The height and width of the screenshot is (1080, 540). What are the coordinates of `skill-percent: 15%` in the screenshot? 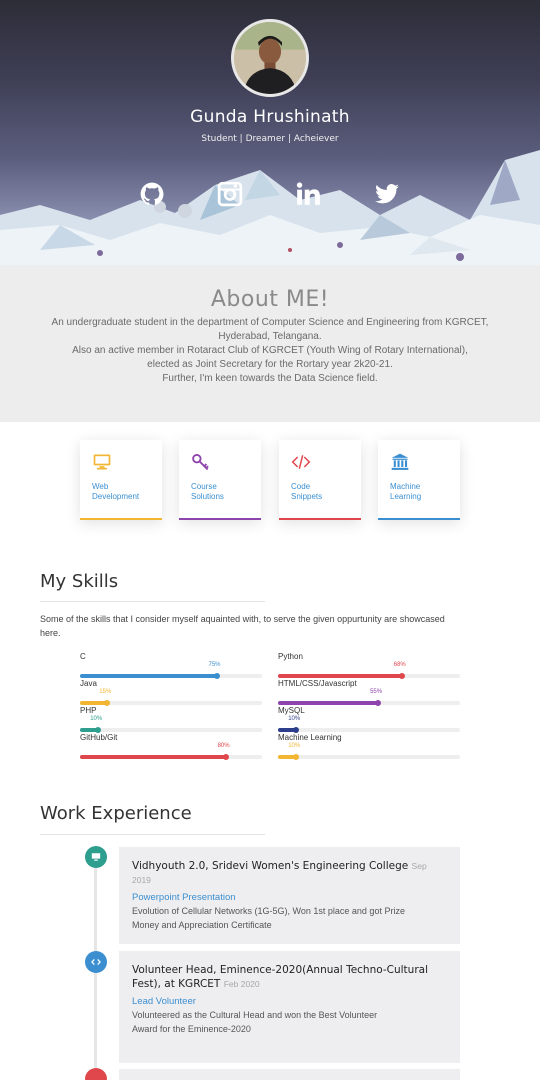 It's located at (105, 692).